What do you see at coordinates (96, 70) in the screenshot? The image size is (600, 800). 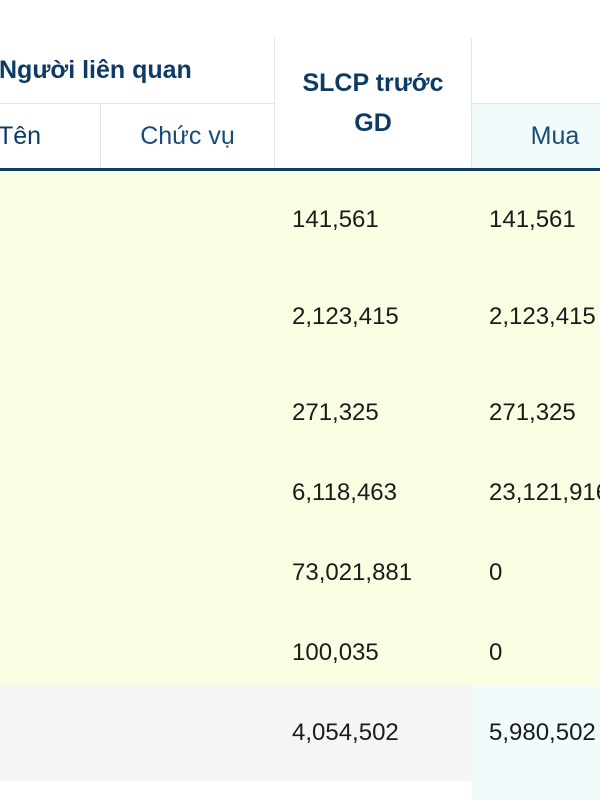 I see `header-related-persons-label: Người liên quan` at bounding box center [96, 70].